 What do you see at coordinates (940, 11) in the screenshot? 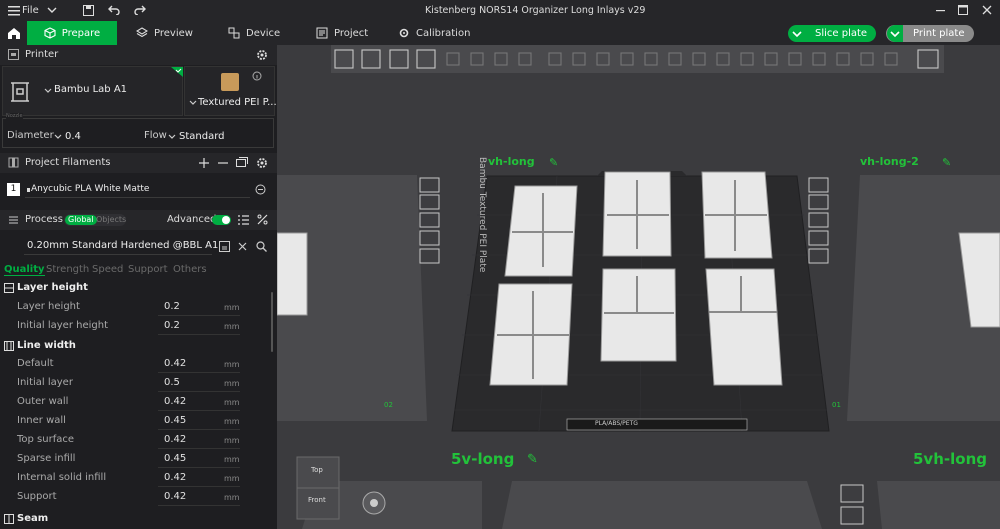
I see `minimize-icon` at bounding box center [940, 11].